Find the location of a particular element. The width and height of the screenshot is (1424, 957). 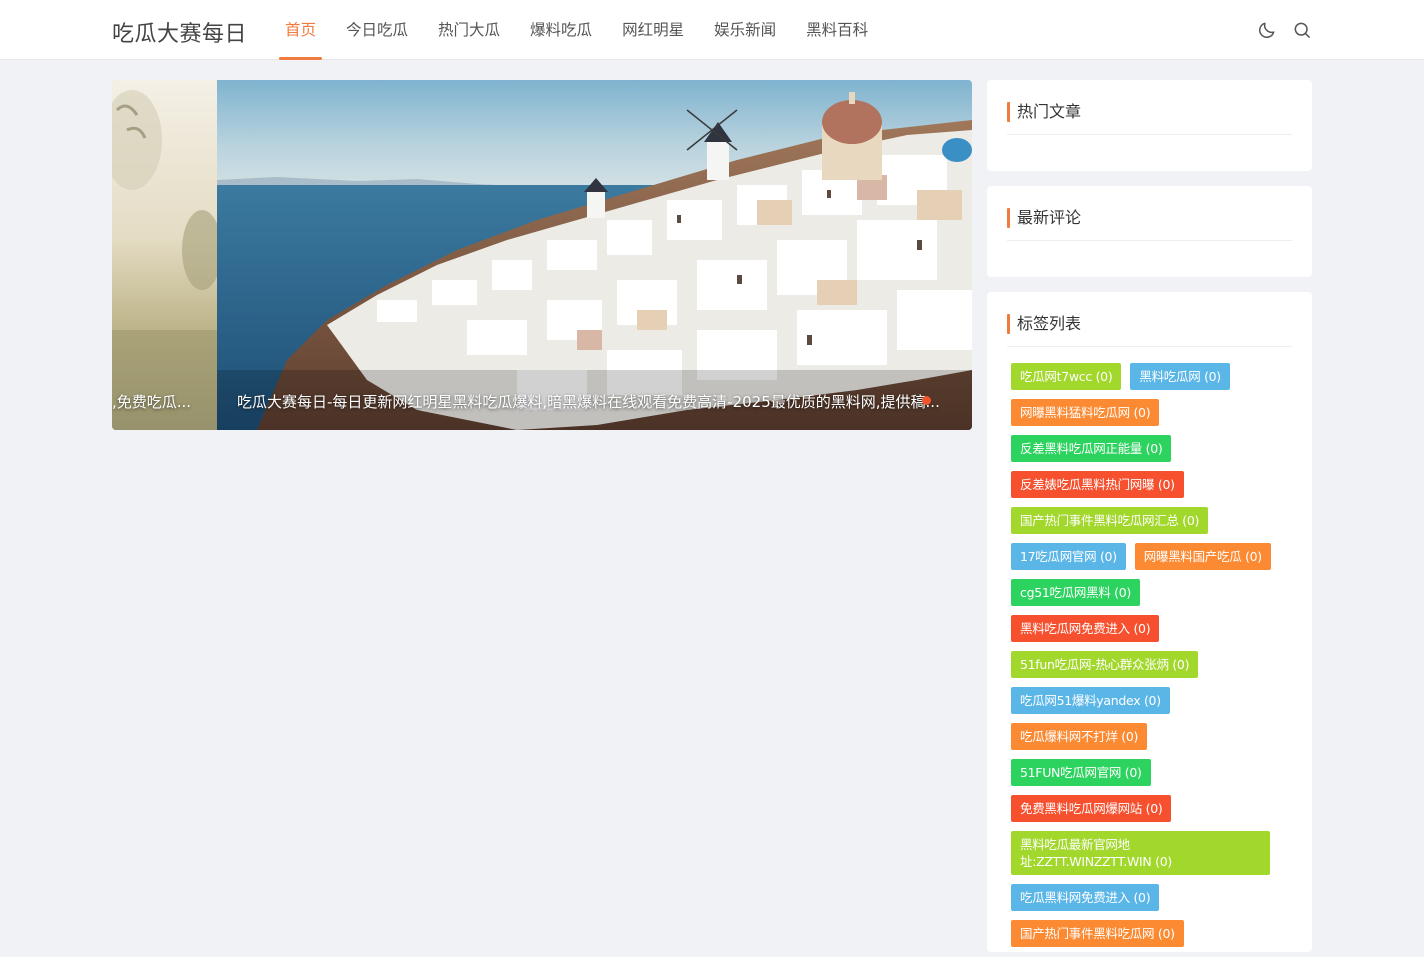

site-logo: 吃瓜大赛每日 is located at coordinates (179, 32).